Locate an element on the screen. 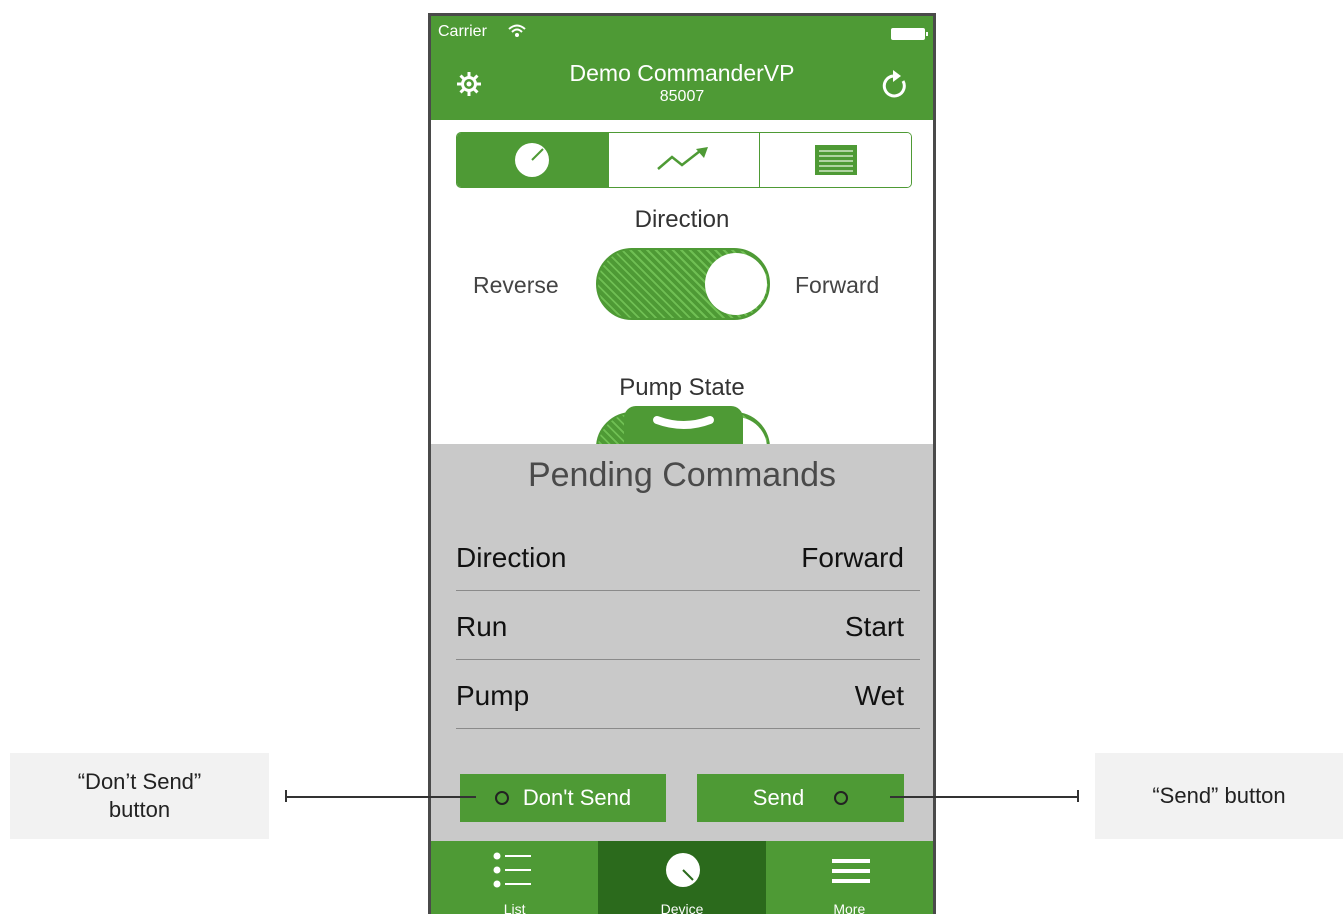  dont-send-callout-line is located at coordinates (381, 797).